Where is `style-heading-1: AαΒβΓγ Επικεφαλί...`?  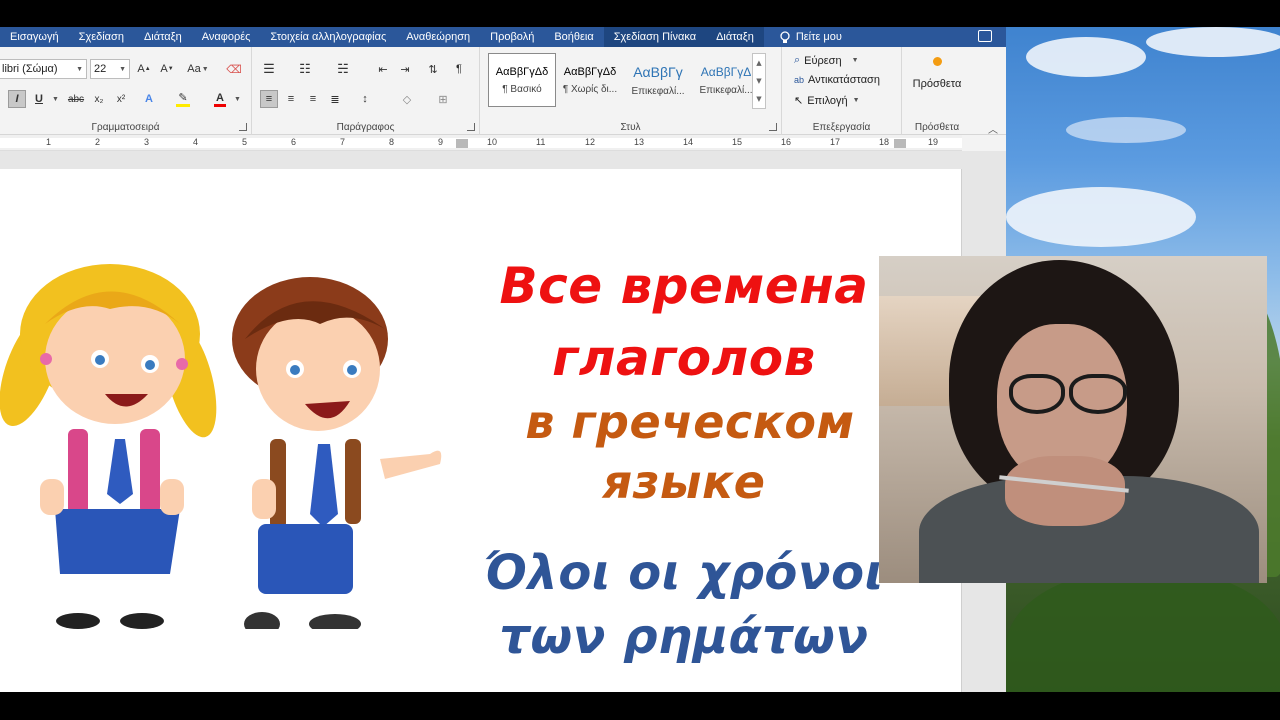 style-heading-1: AαΒβΓγ Επικεφαλί... is located at coordinates (658, 80).